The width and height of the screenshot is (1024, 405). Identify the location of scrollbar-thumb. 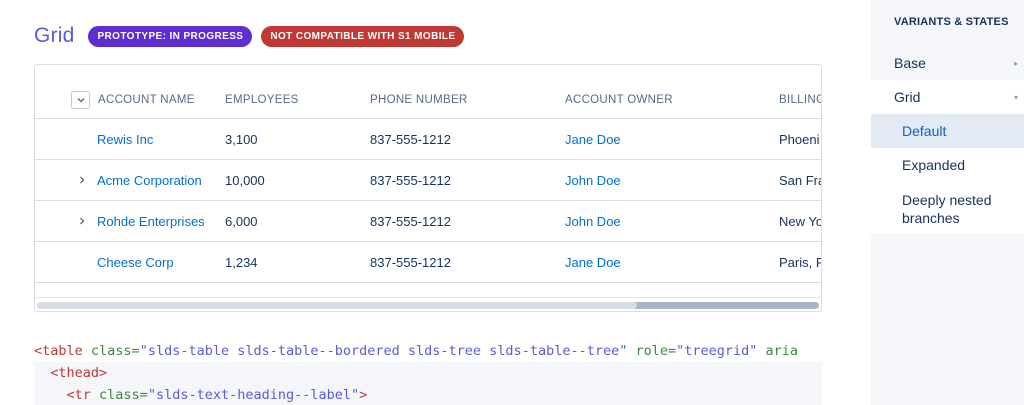
(337, 305).